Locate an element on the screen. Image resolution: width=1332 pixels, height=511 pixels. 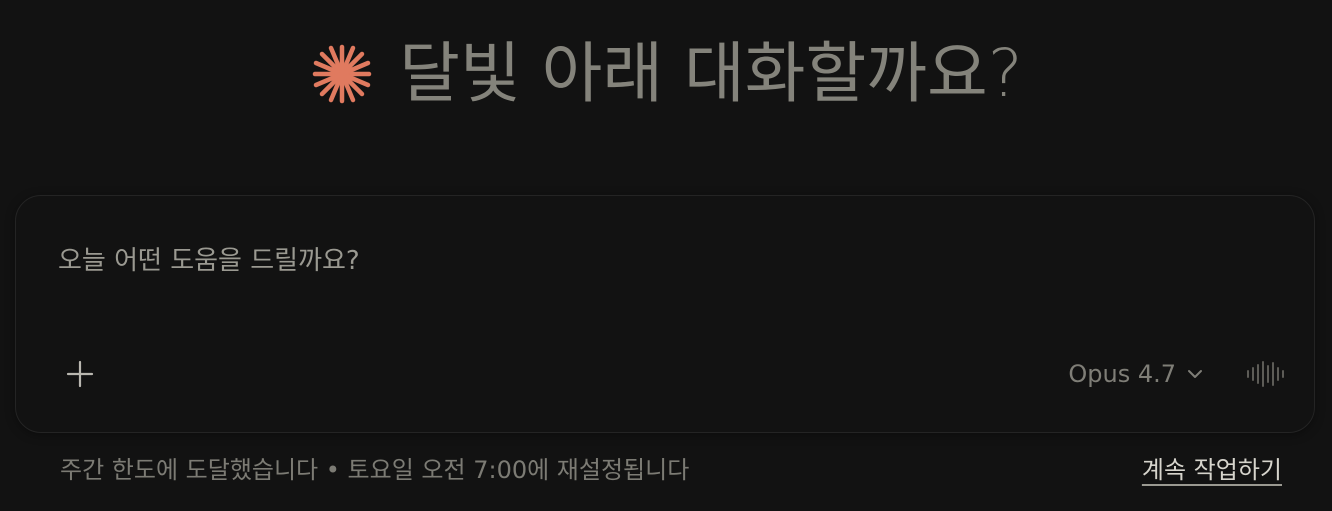
plus-icon is located at coordinates (80, 374).